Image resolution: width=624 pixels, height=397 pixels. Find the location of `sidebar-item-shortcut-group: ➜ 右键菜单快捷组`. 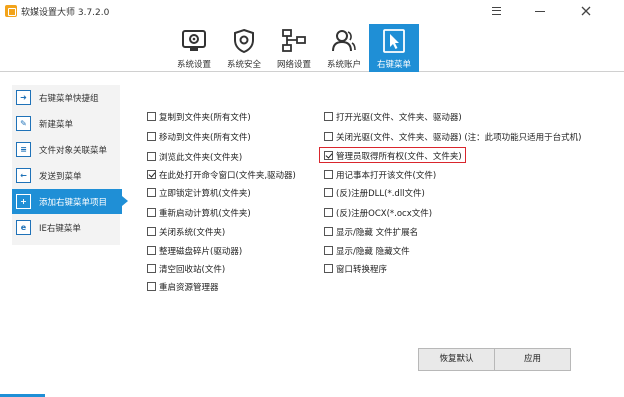

sidebar-item-shortcut-group: ➜ 右键菜单快捷组 is located at coordinates (66, 97).